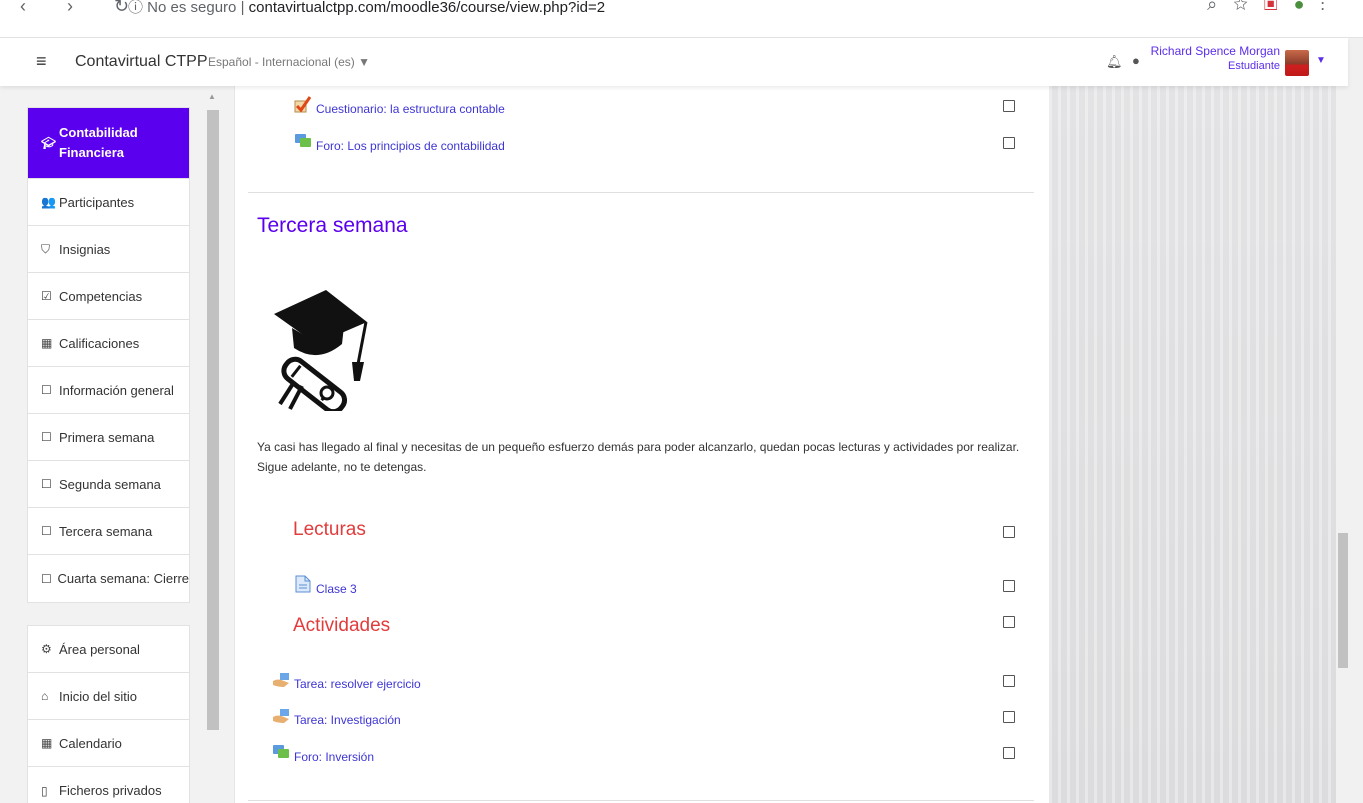 The image size is (1363, 803). Describe the element at coordinates (1248, 7) in the screenshot. I see `star-icon: ☆` at that location.